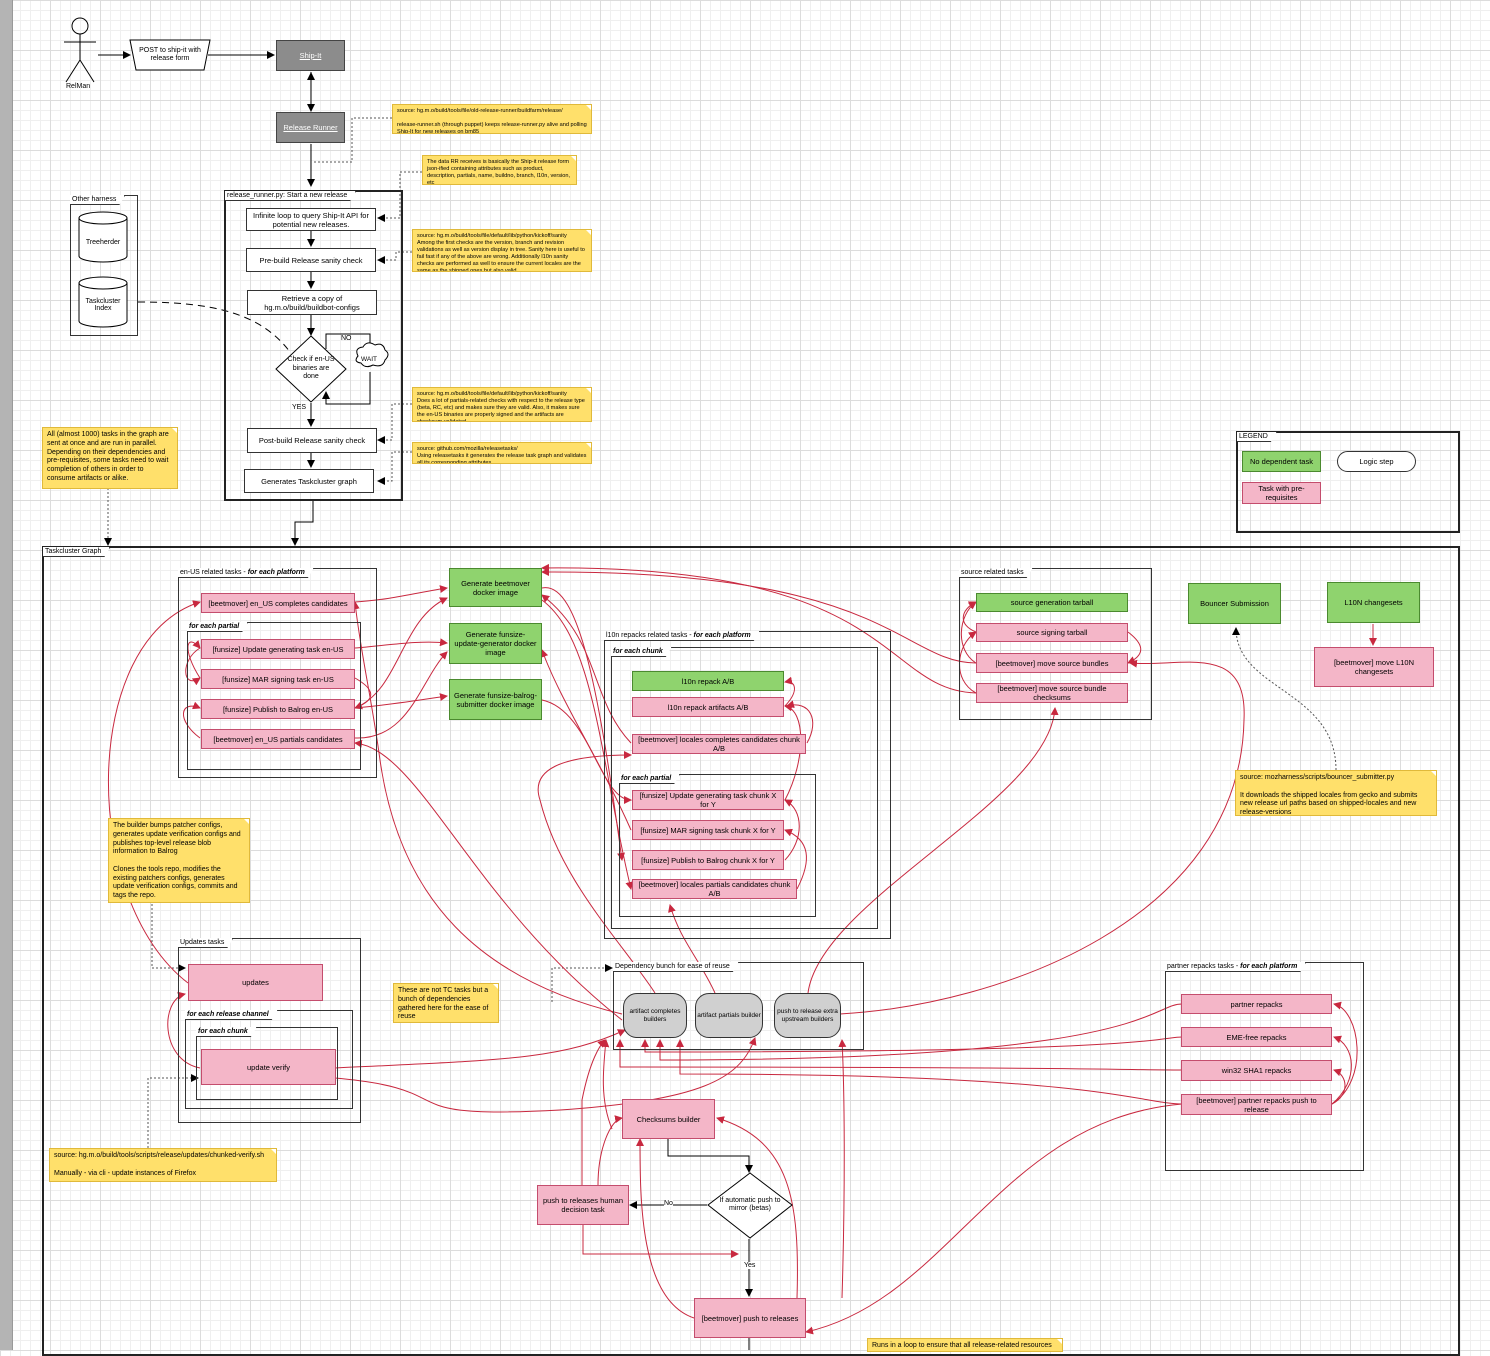 The width and height of the screenshot is (1490, 1356). What do you see at coordinates (278, 739) in the screenshot?
I see `enus-beetmover-partials: [beetmover] en_US partials candidates` at bounding box center [278, 739].